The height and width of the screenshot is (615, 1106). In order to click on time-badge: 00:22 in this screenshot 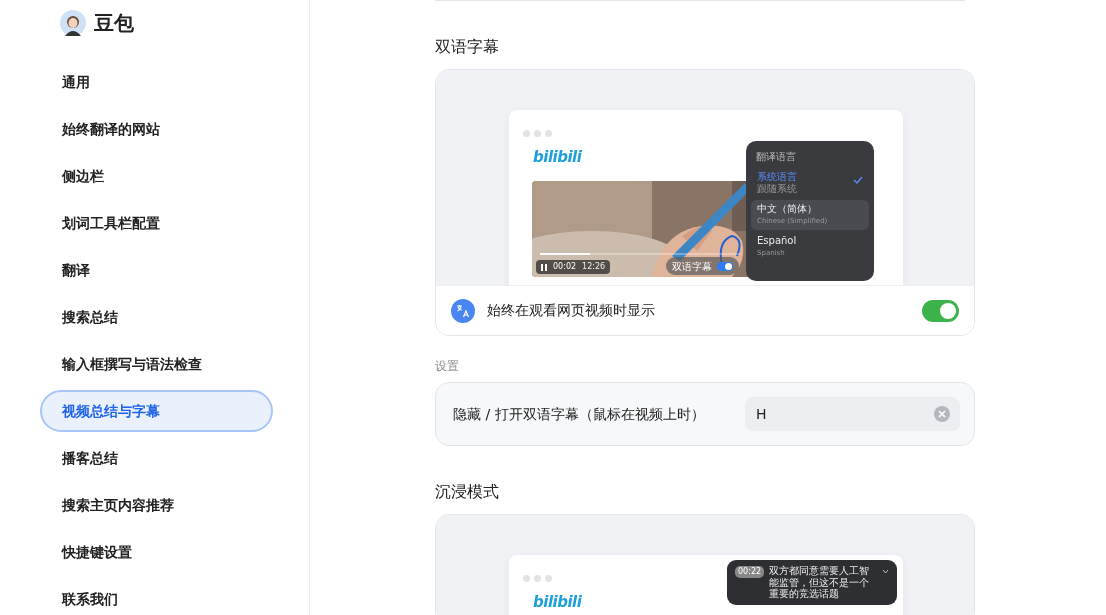, I will do `click(750, 572)`.